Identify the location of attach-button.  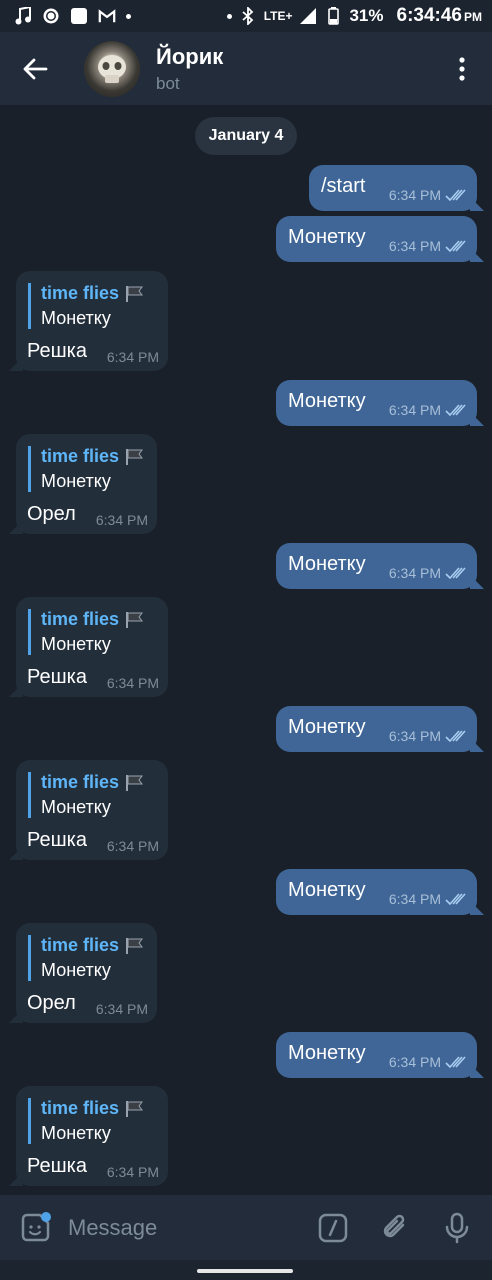
(395, 1228).